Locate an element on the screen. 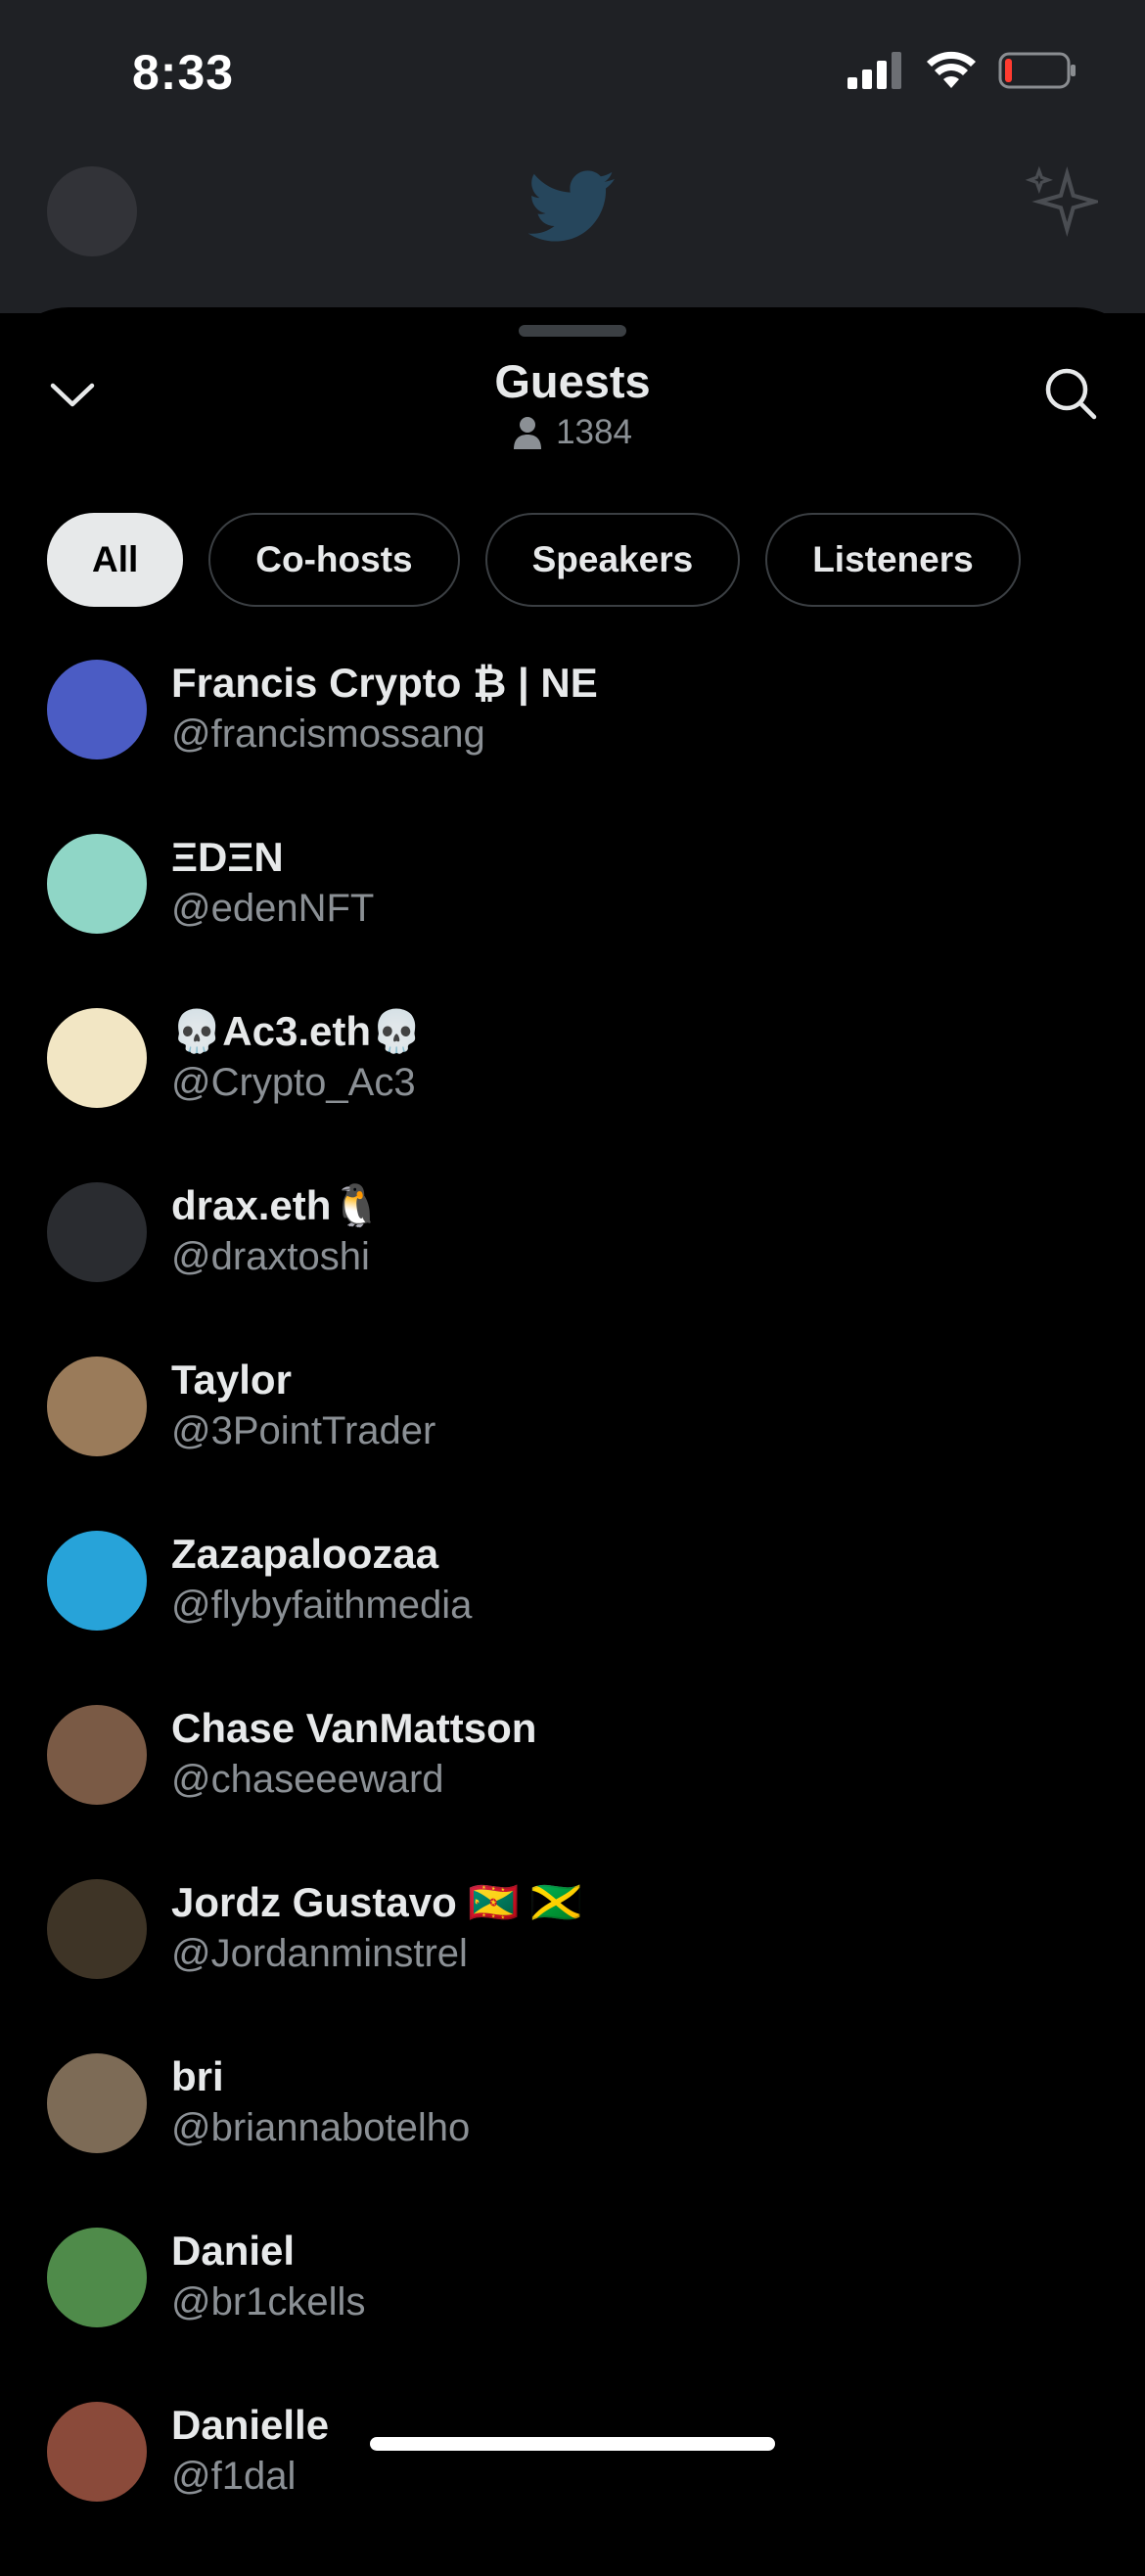 This screenshot has height=2576, width=1145. search-button is located at coordinates (1070, 393).